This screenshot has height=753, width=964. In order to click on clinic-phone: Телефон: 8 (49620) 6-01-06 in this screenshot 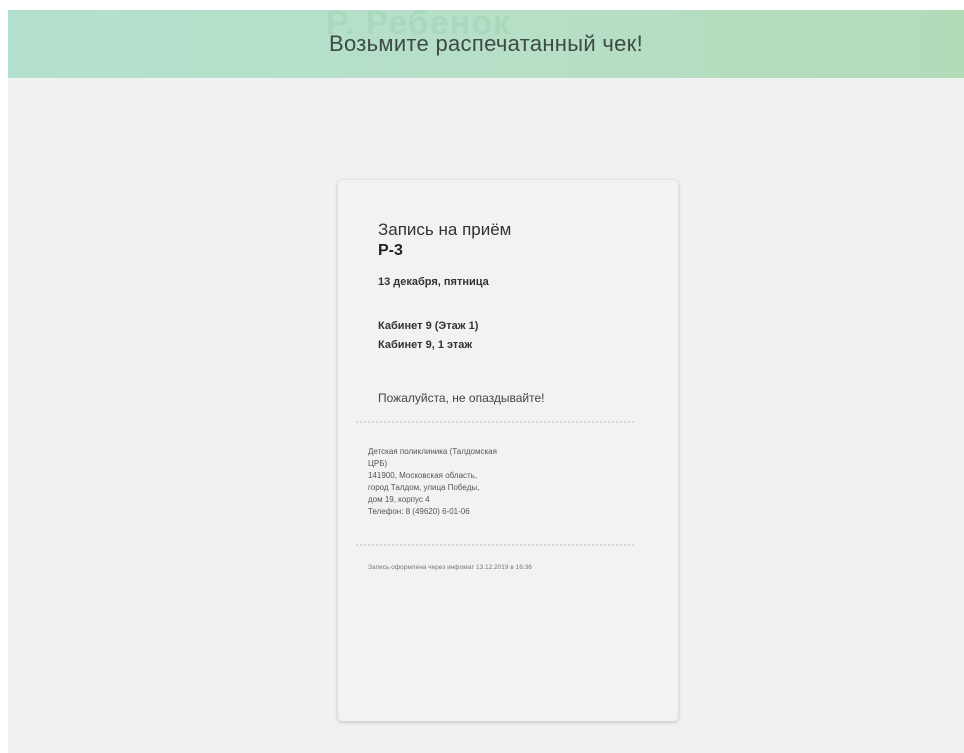, I will do `click(419, 511)`.